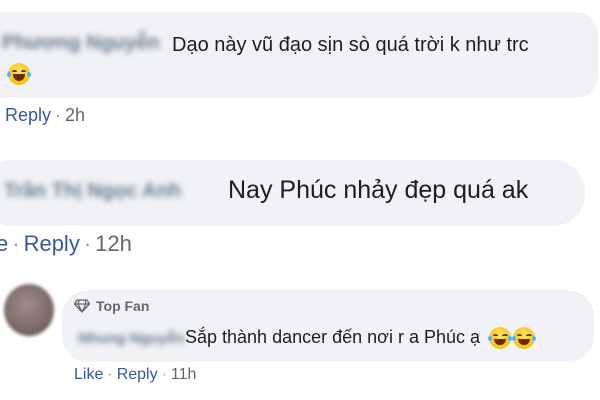 This screenshot has height=400, width=600. I want to click on comment-time-1: 2h, so click(75, 115).